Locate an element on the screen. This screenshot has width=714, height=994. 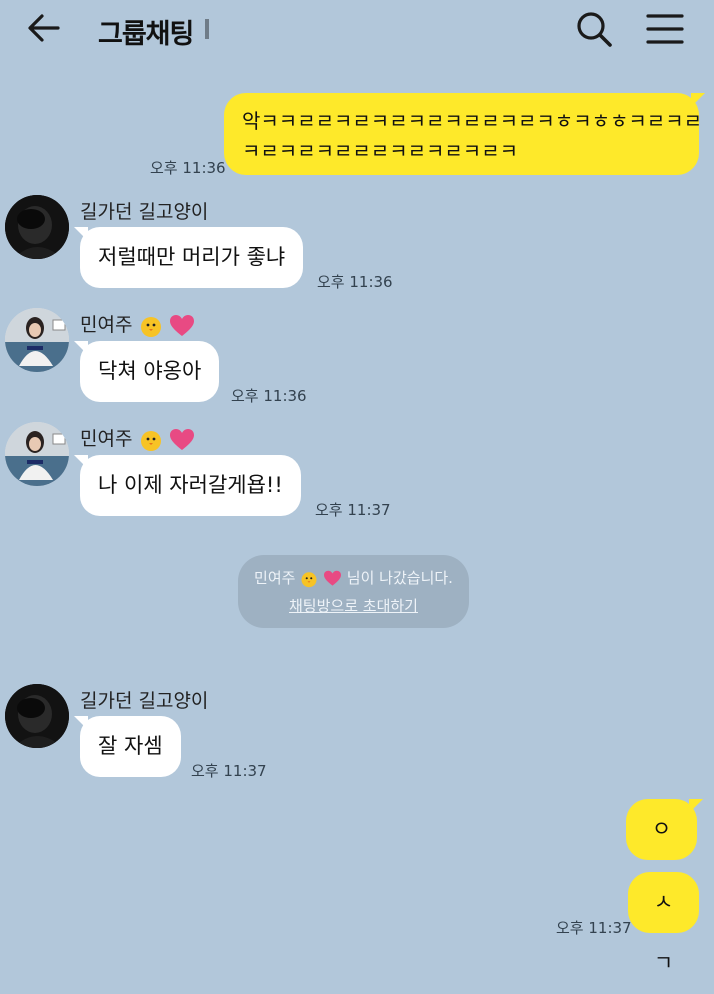
hamburger-menu-icon is located at coordinates (665, 29).